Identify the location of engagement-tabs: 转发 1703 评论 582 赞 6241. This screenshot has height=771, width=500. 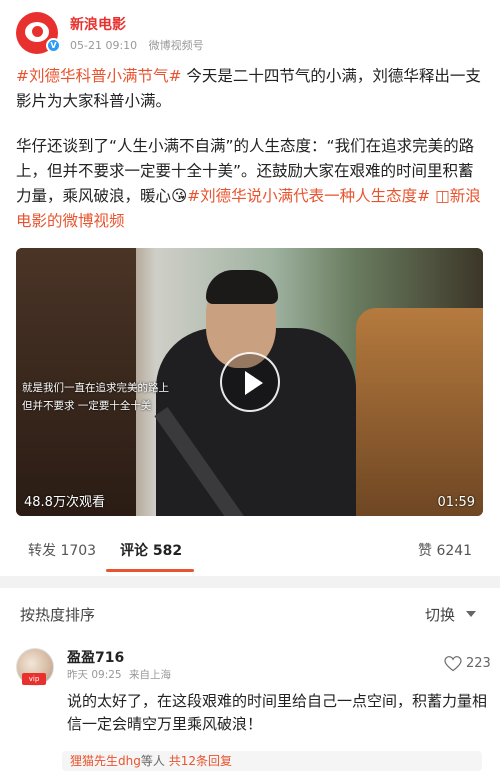
(250, 551).